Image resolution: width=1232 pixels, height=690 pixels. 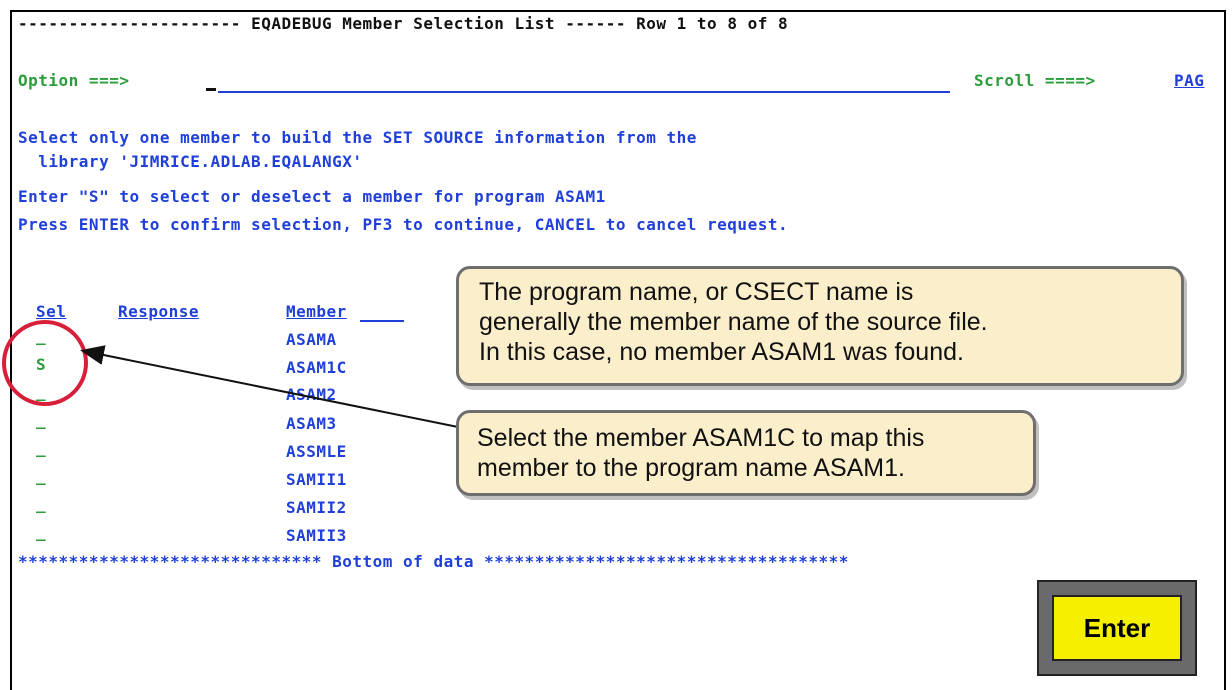 I want to click on callout-bottom-line-1: Select the member ASAM1C to map this, so click(x=701, y=438).